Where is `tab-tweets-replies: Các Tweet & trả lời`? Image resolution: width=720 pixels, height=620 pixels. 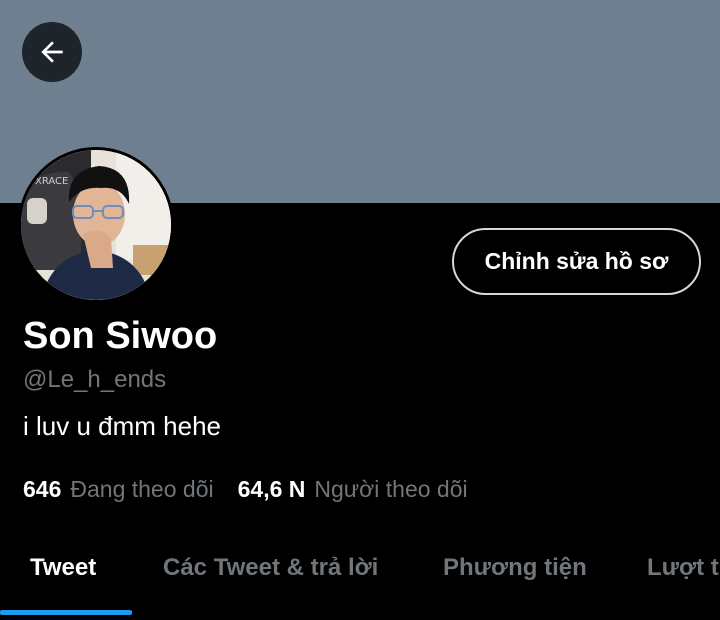
tab-tweets-replies: Các Tweet & trả lời is located at coordinates (270, 568).